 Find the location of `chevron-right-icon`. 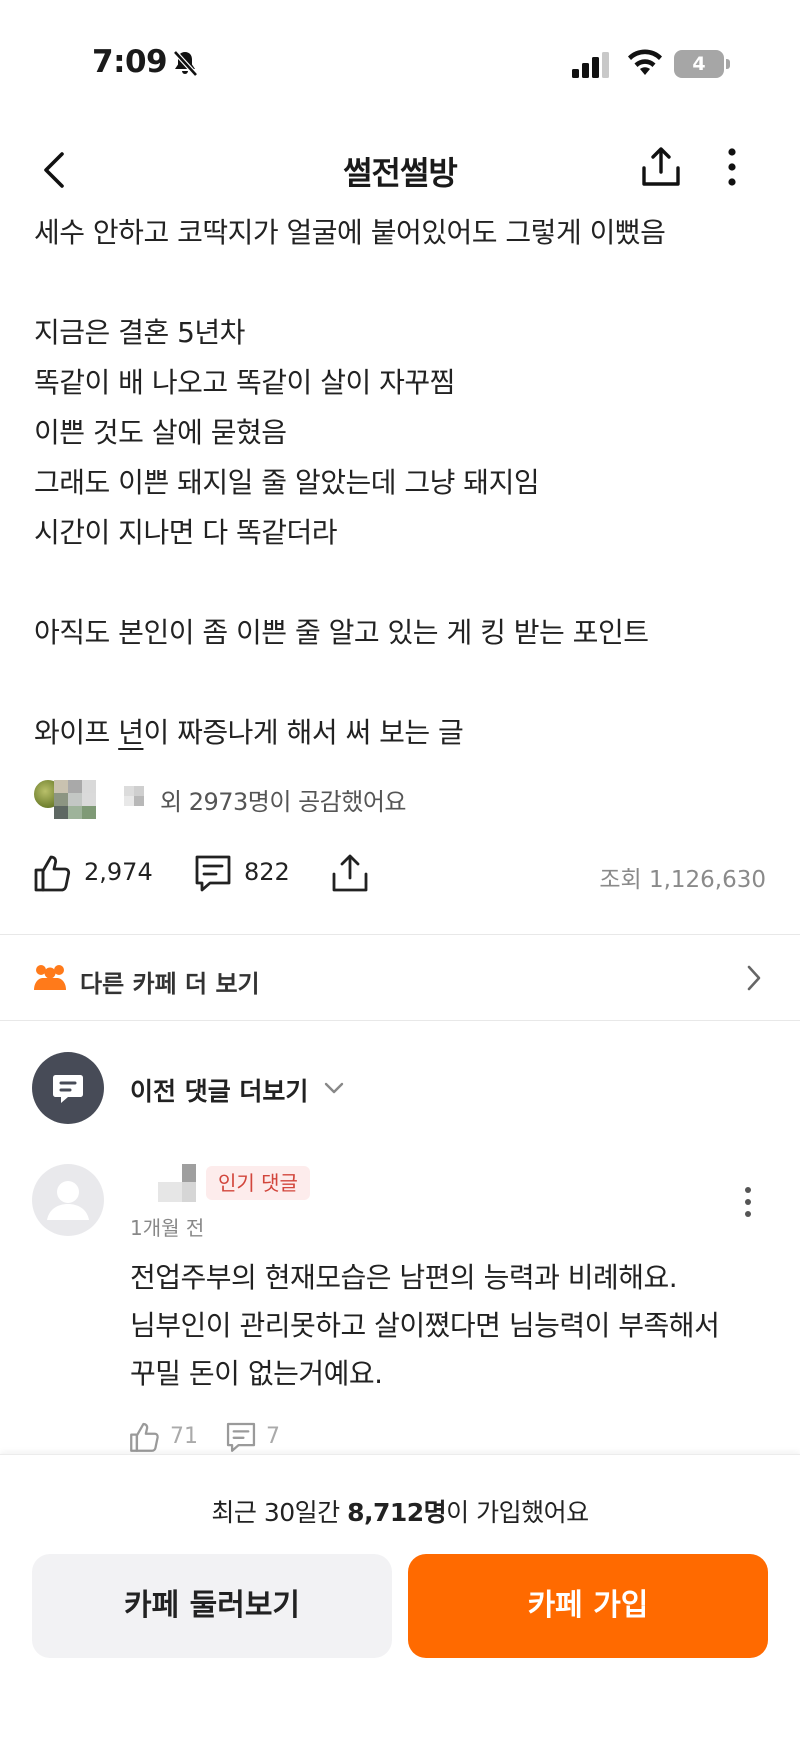

chevron-right-icon is located at coordinates (754, 978).